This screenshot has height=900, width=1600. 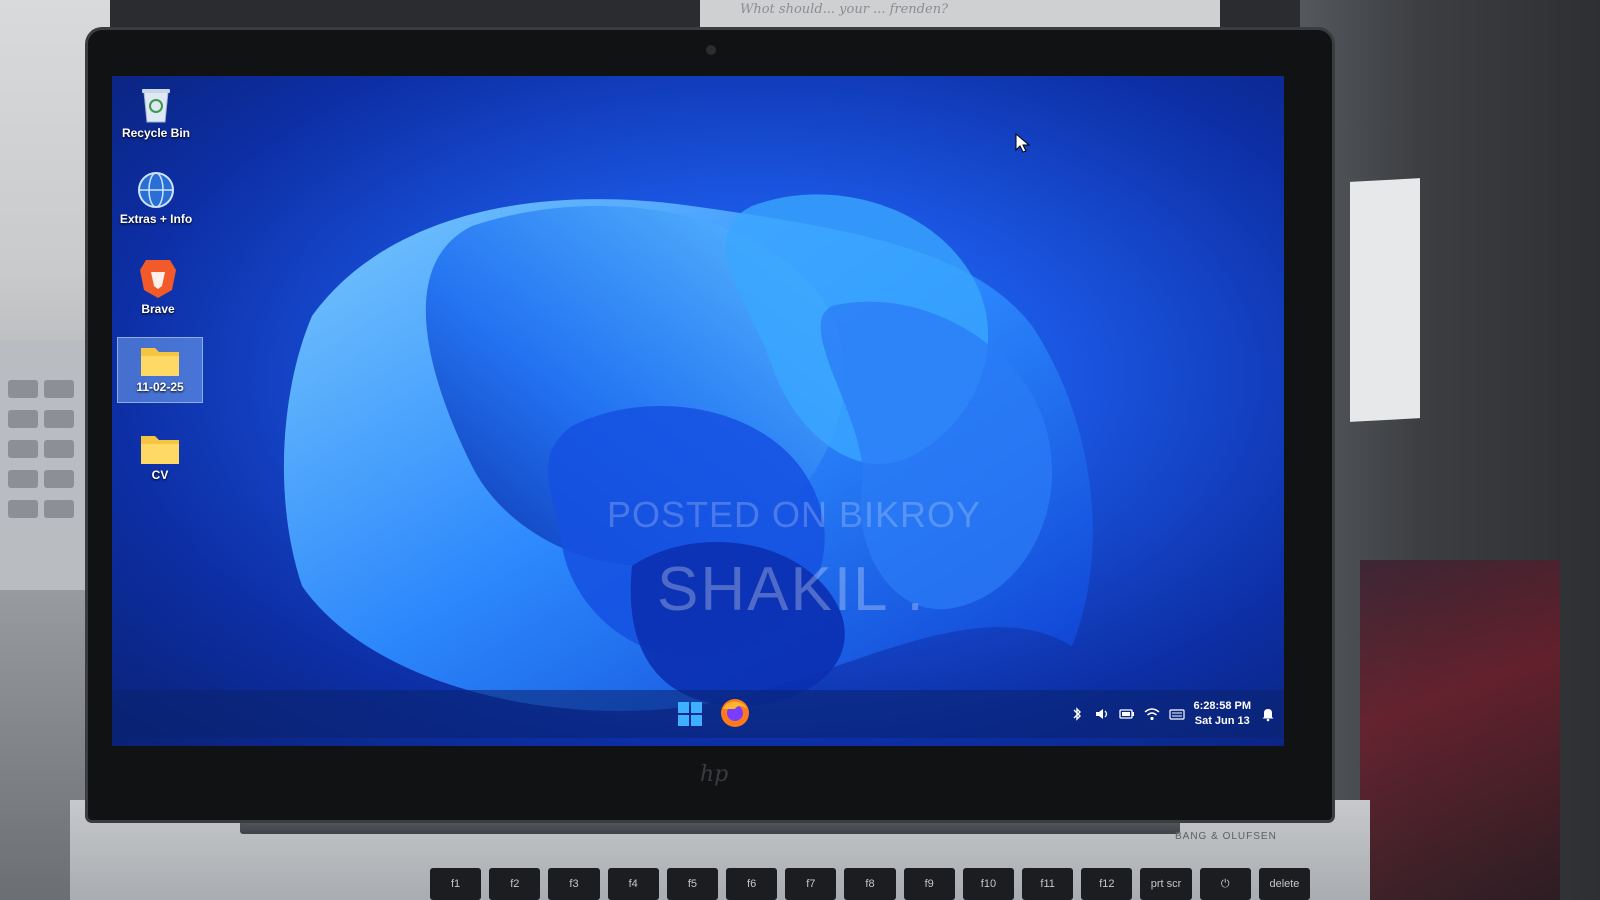 What do you see at coordinates (1226, 836) in the screenshot?
I see `speaker-brand-label: BANG & OLUFSEN` at bounding box center [1226, 836].